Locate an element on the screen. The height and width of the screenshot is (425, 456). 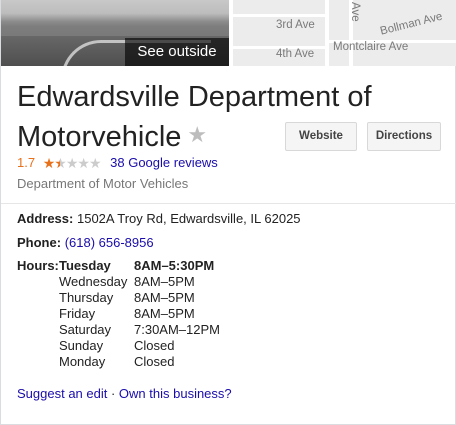
hours-day: Thursday is located at coordinates (86, 297).